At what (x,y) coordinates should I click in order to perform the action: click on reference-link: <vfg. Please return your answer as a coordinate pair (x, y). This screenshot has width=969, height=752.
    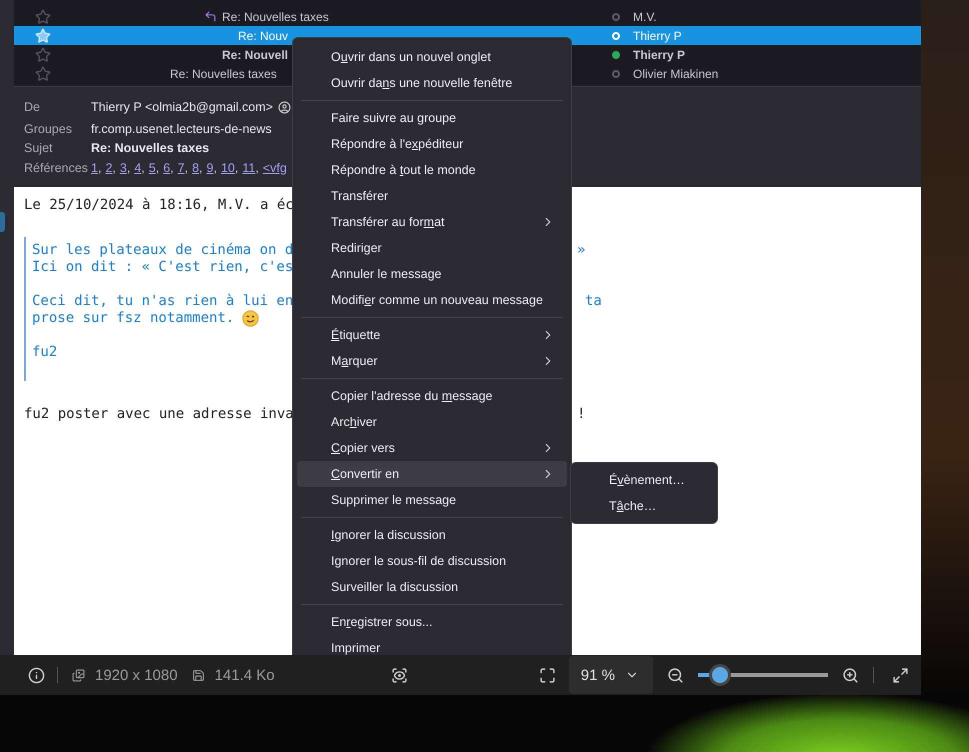
    Looking at the image, I should click on (274, 167).